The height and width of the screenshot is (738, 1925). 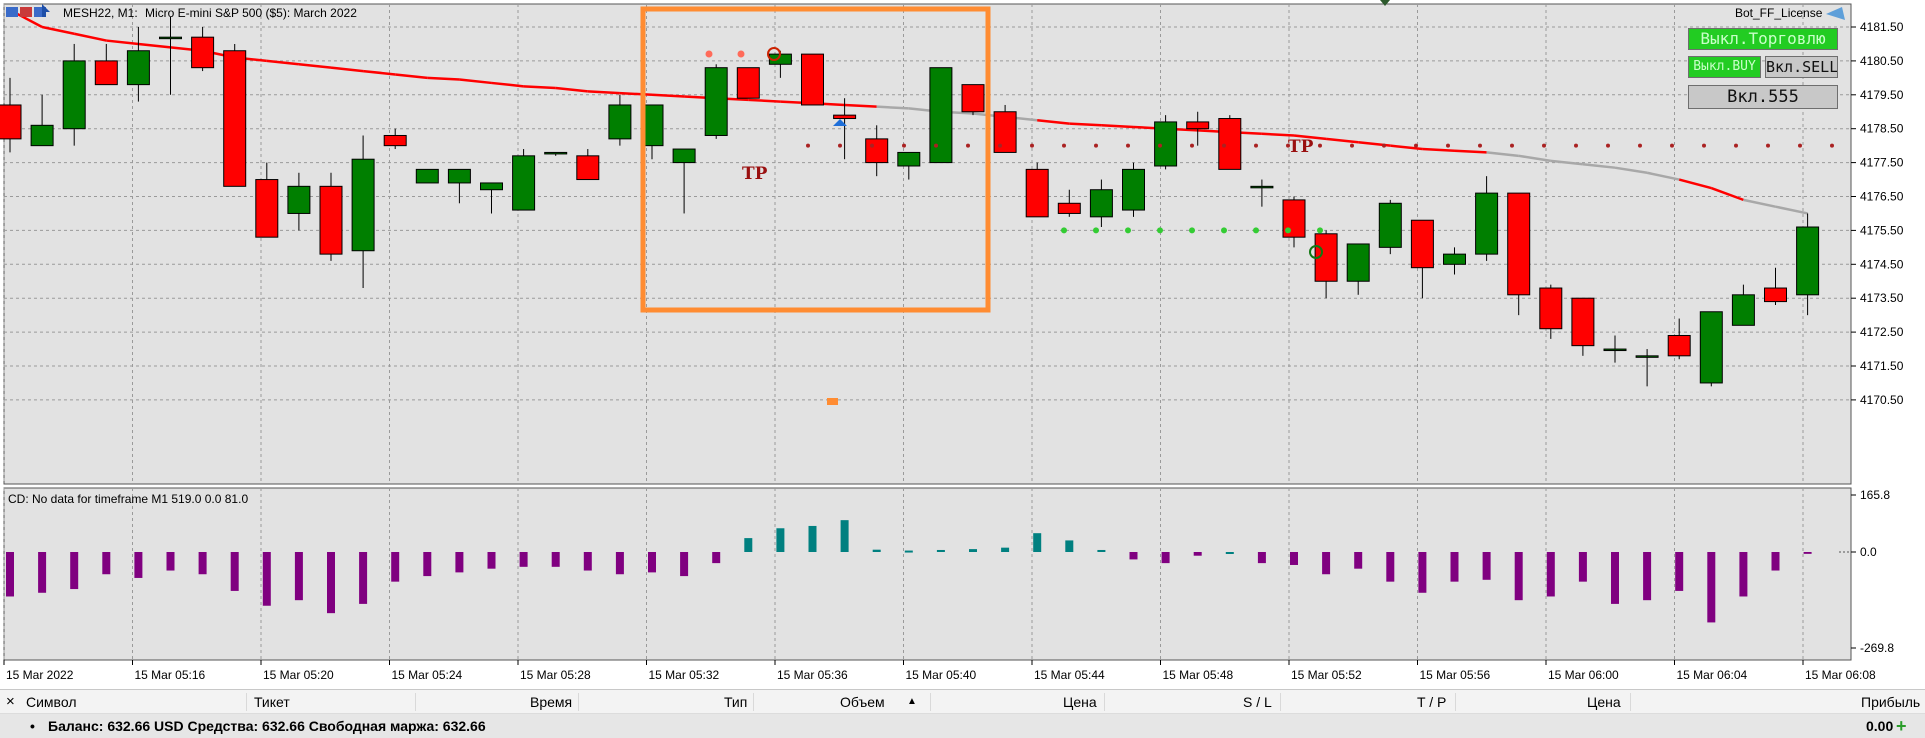 What do you see at coordinates (1890, 702) in the screenshot?
I see `column-profit: Прибыль` at bounding box center [1890, 702].